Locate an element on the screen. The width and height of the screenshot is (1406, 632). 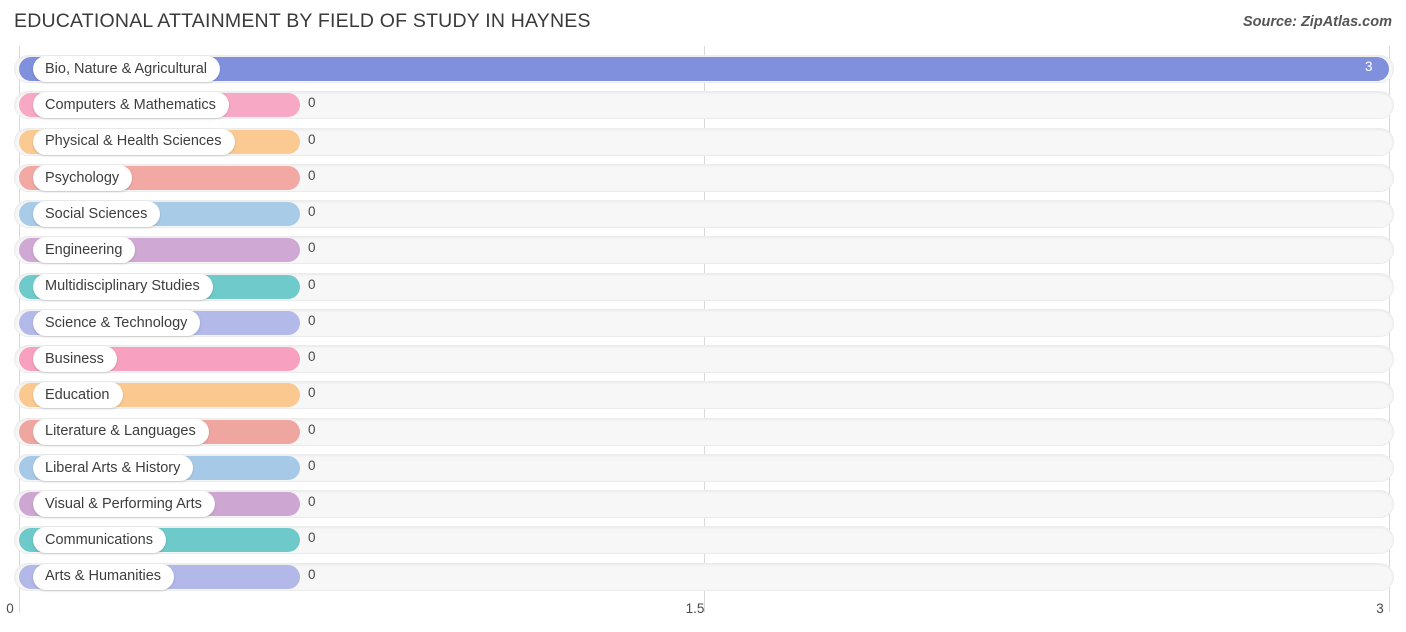
chart-row: Multidisciplinary Studies 0 is located at coordinates (703, 287).